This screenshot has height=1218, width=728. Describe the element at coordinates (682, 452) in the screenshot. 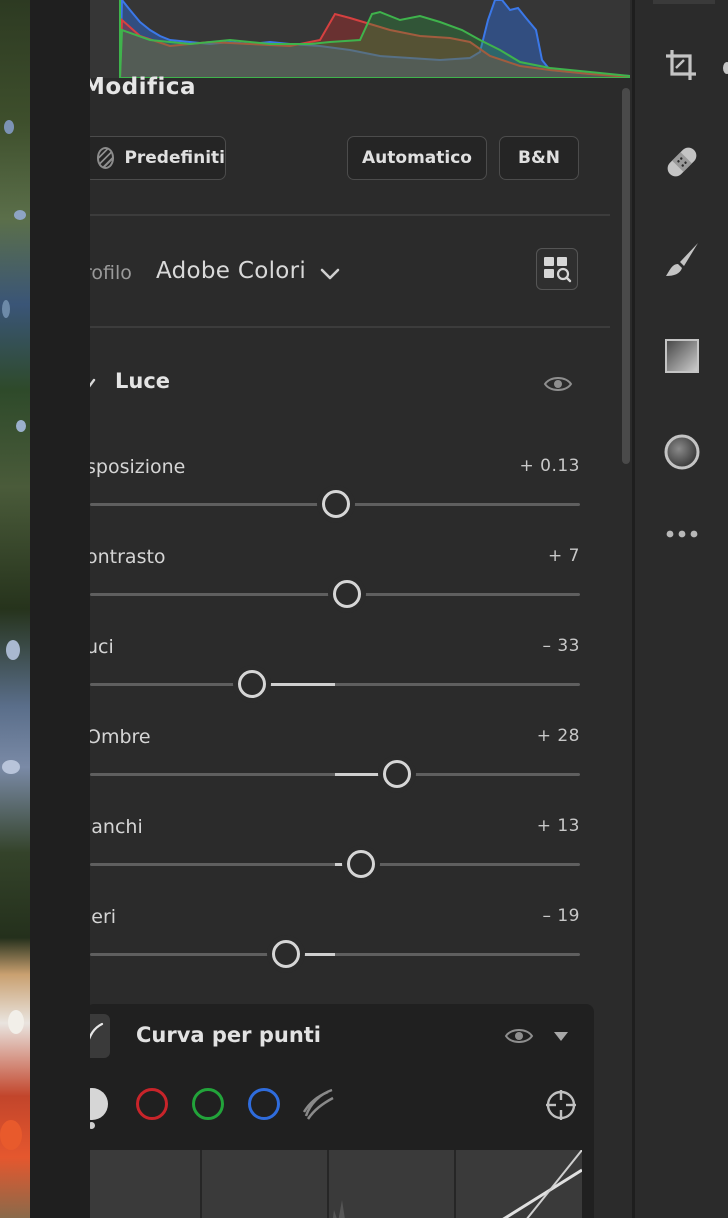

I see `radial-gradient-icon` at that location.